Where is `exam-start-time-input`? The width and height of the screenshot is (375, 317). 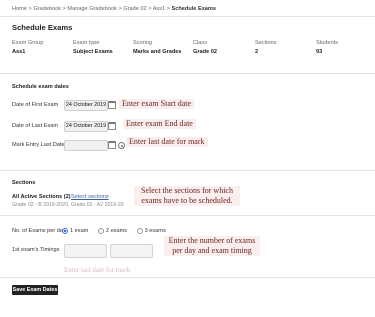 exam-start-time-input is located at coordinates (85, 251).